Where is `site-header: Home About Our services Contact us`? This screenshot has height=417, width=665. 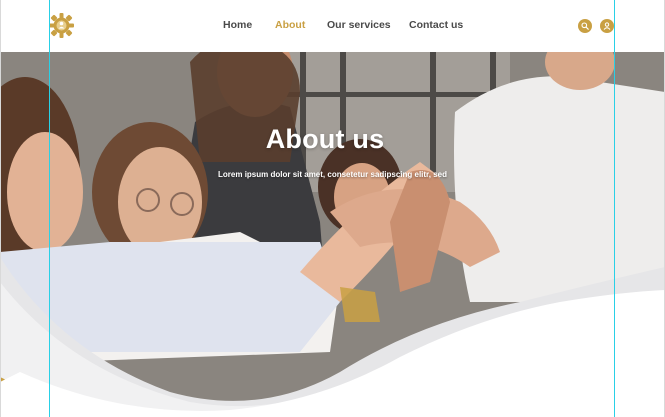
site-header: Home About Our services Contact us is located at coordinates (332, 26).